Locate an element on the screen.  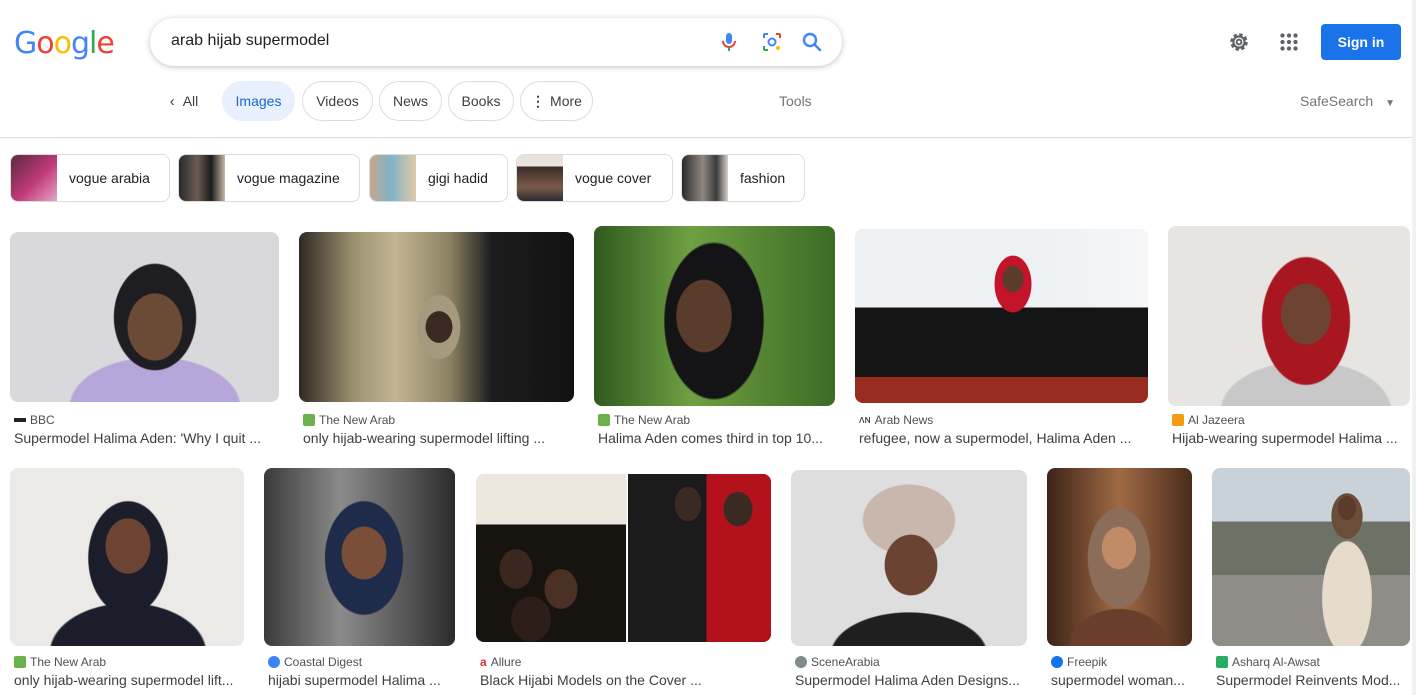
tab-more-label: More is located at coordinates (566, 101).